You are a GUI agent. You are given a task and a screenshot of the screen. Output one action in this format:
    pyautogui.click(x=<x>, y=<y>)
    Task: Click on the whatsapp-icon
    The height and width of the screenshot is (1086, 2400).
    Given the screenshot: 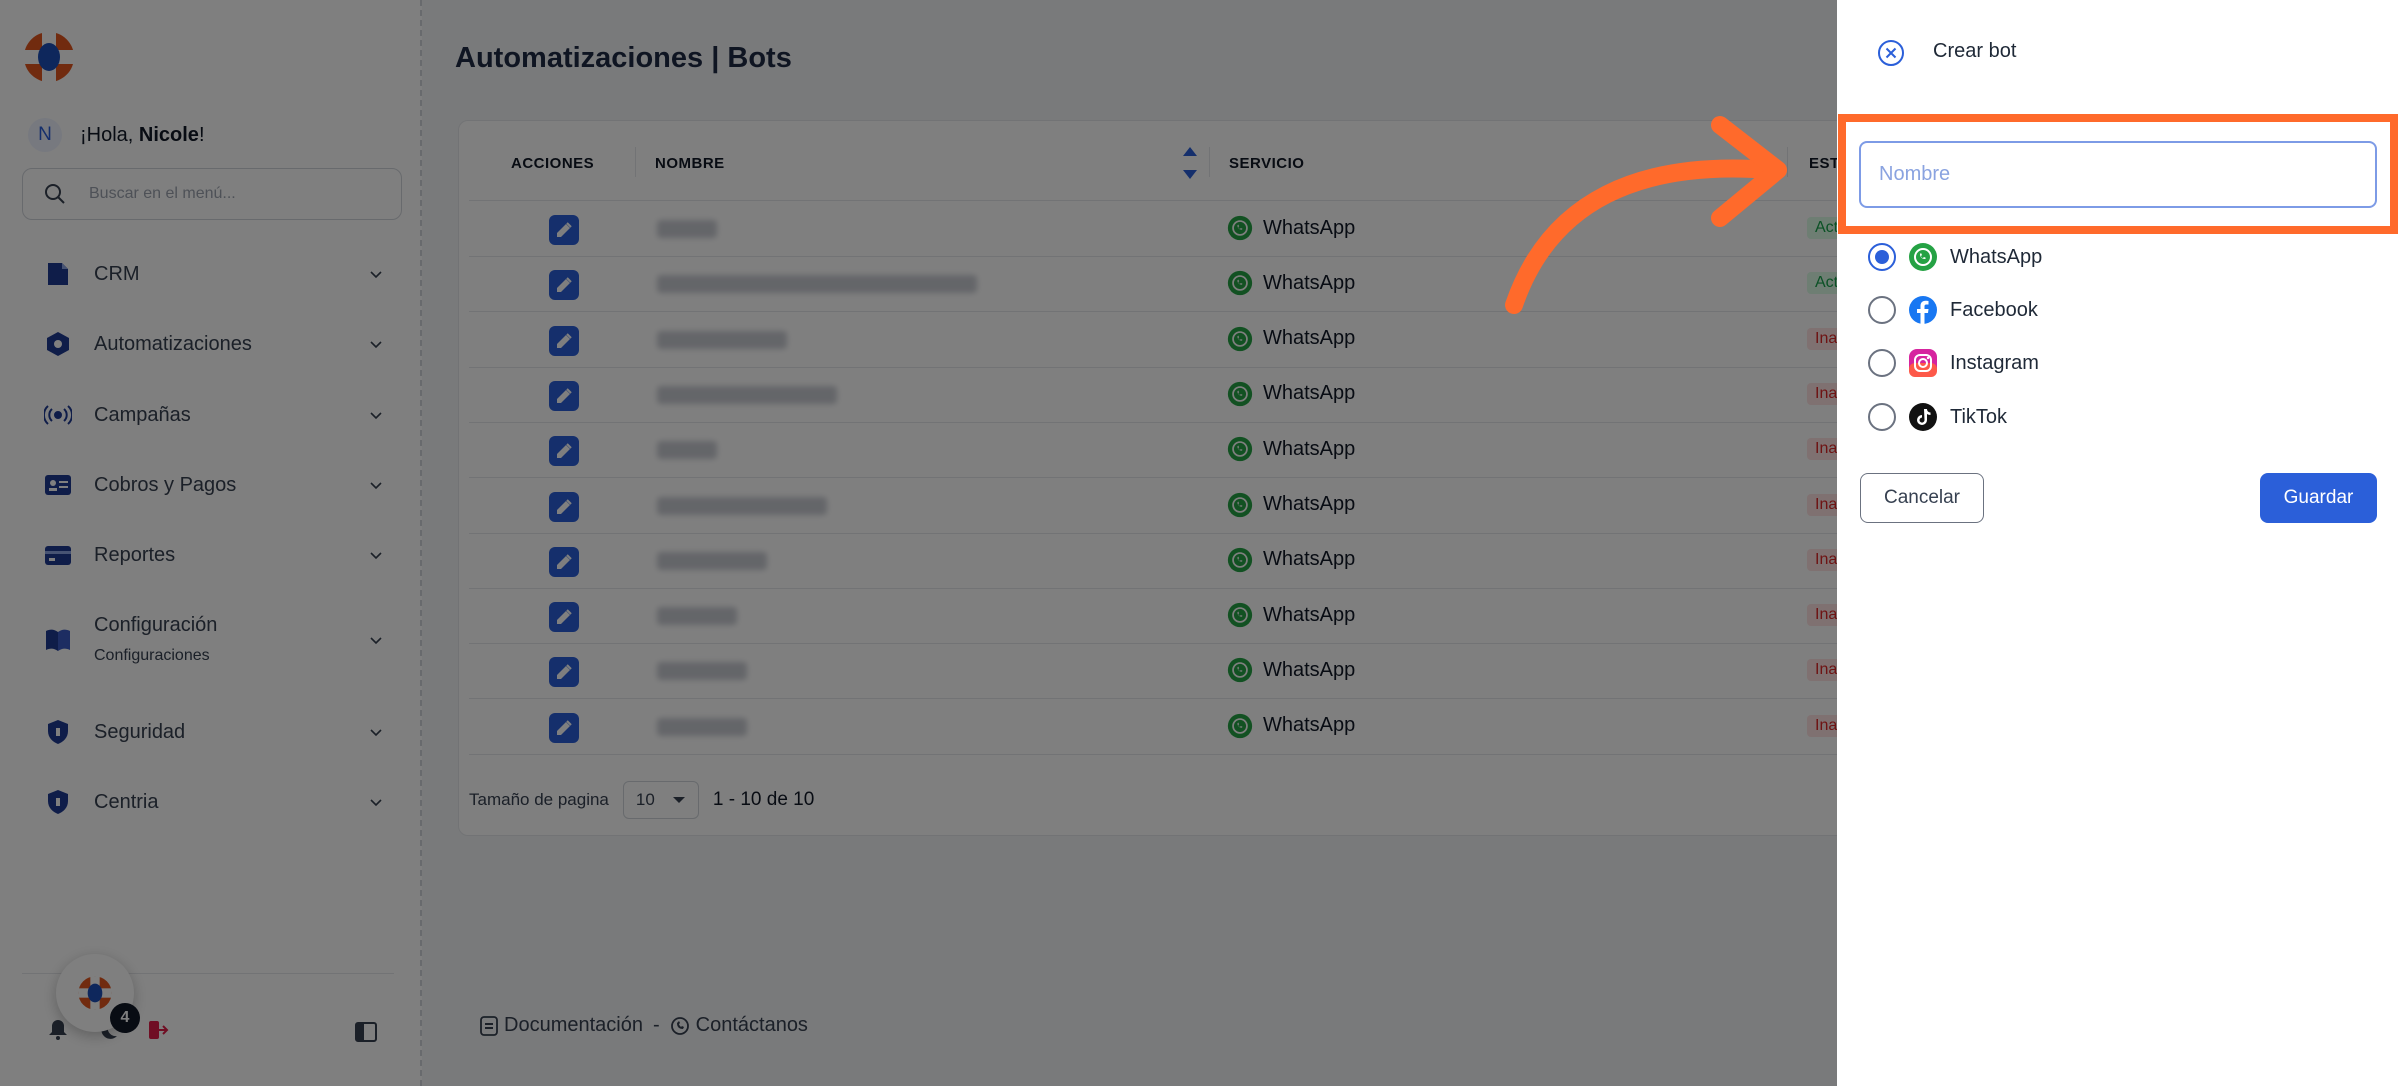 What is the action you would take?
    pyautogui.click(x=1923, y=257)
    